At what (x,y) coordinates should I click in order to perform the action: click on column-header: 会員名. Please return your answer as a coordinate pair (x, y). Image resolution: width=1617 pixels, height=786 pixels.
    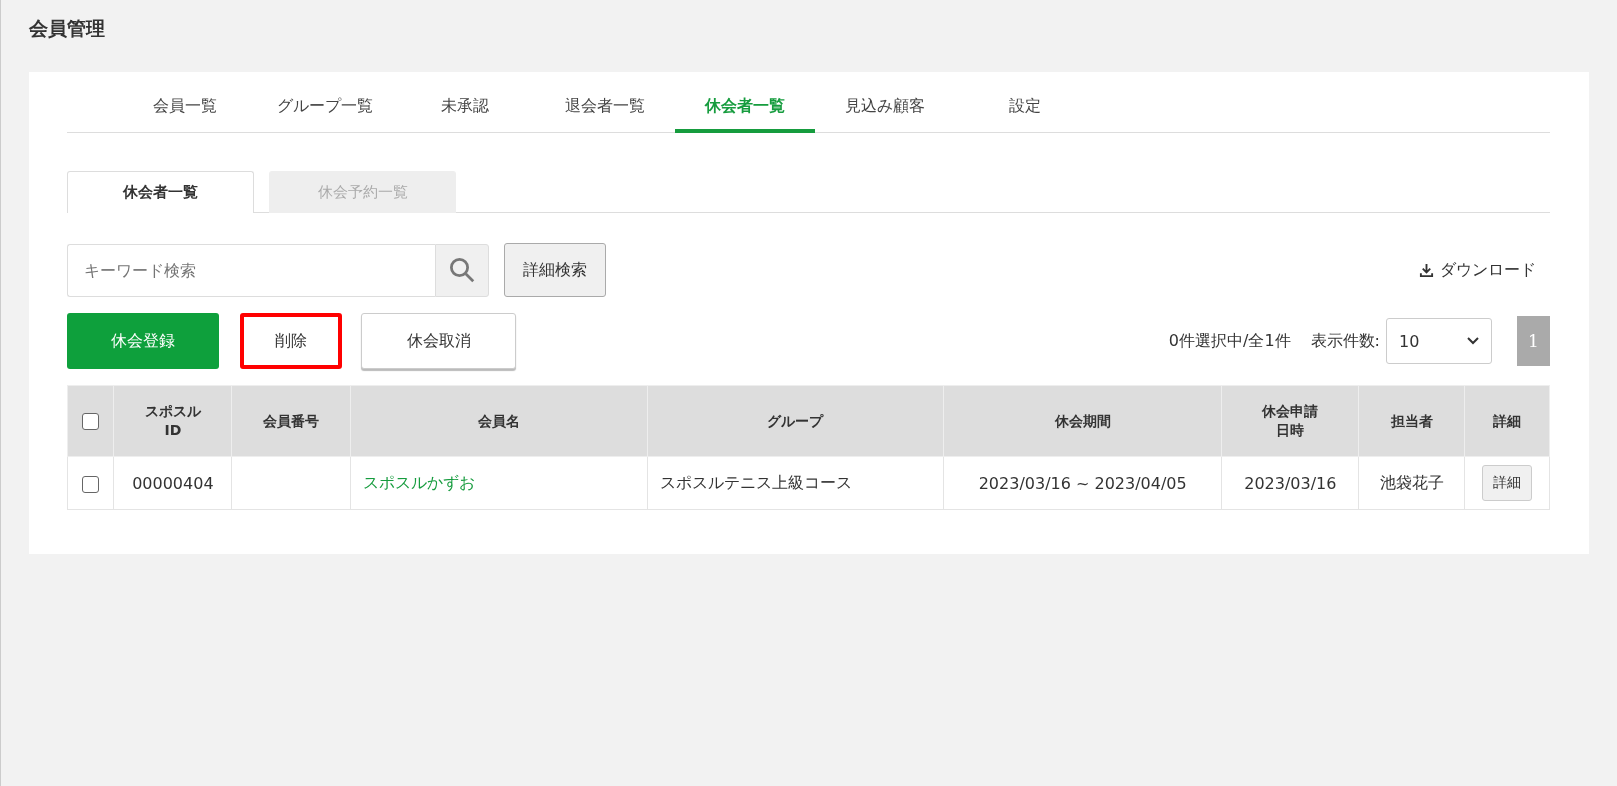
    Looking at the image, I should click on (498, 421).